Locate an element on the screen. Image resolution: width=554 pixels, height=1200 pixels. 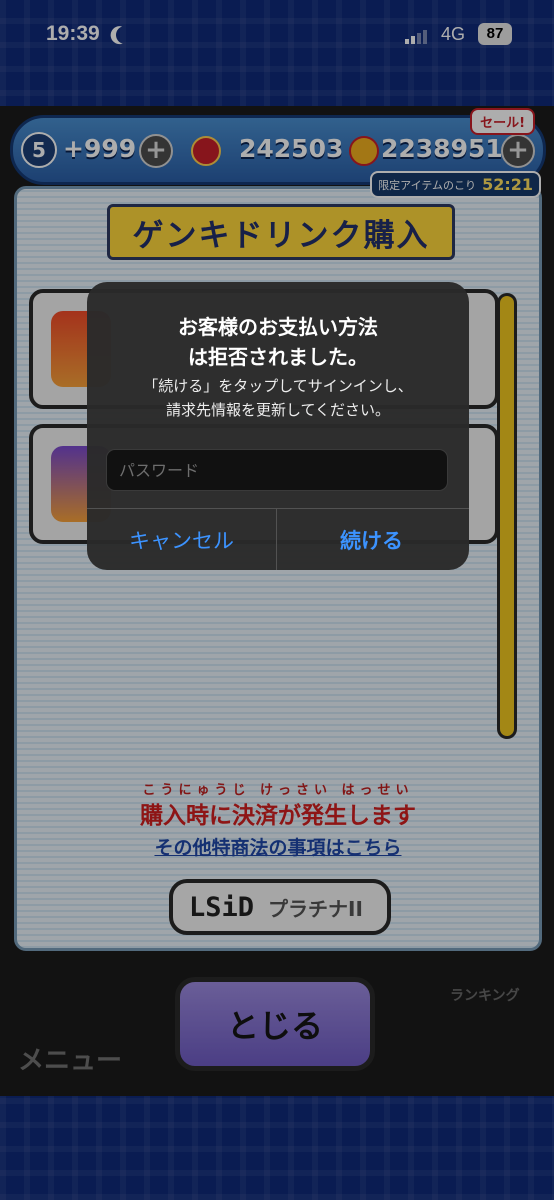
continue-button: 続ける is located at coordinates (371, 539).